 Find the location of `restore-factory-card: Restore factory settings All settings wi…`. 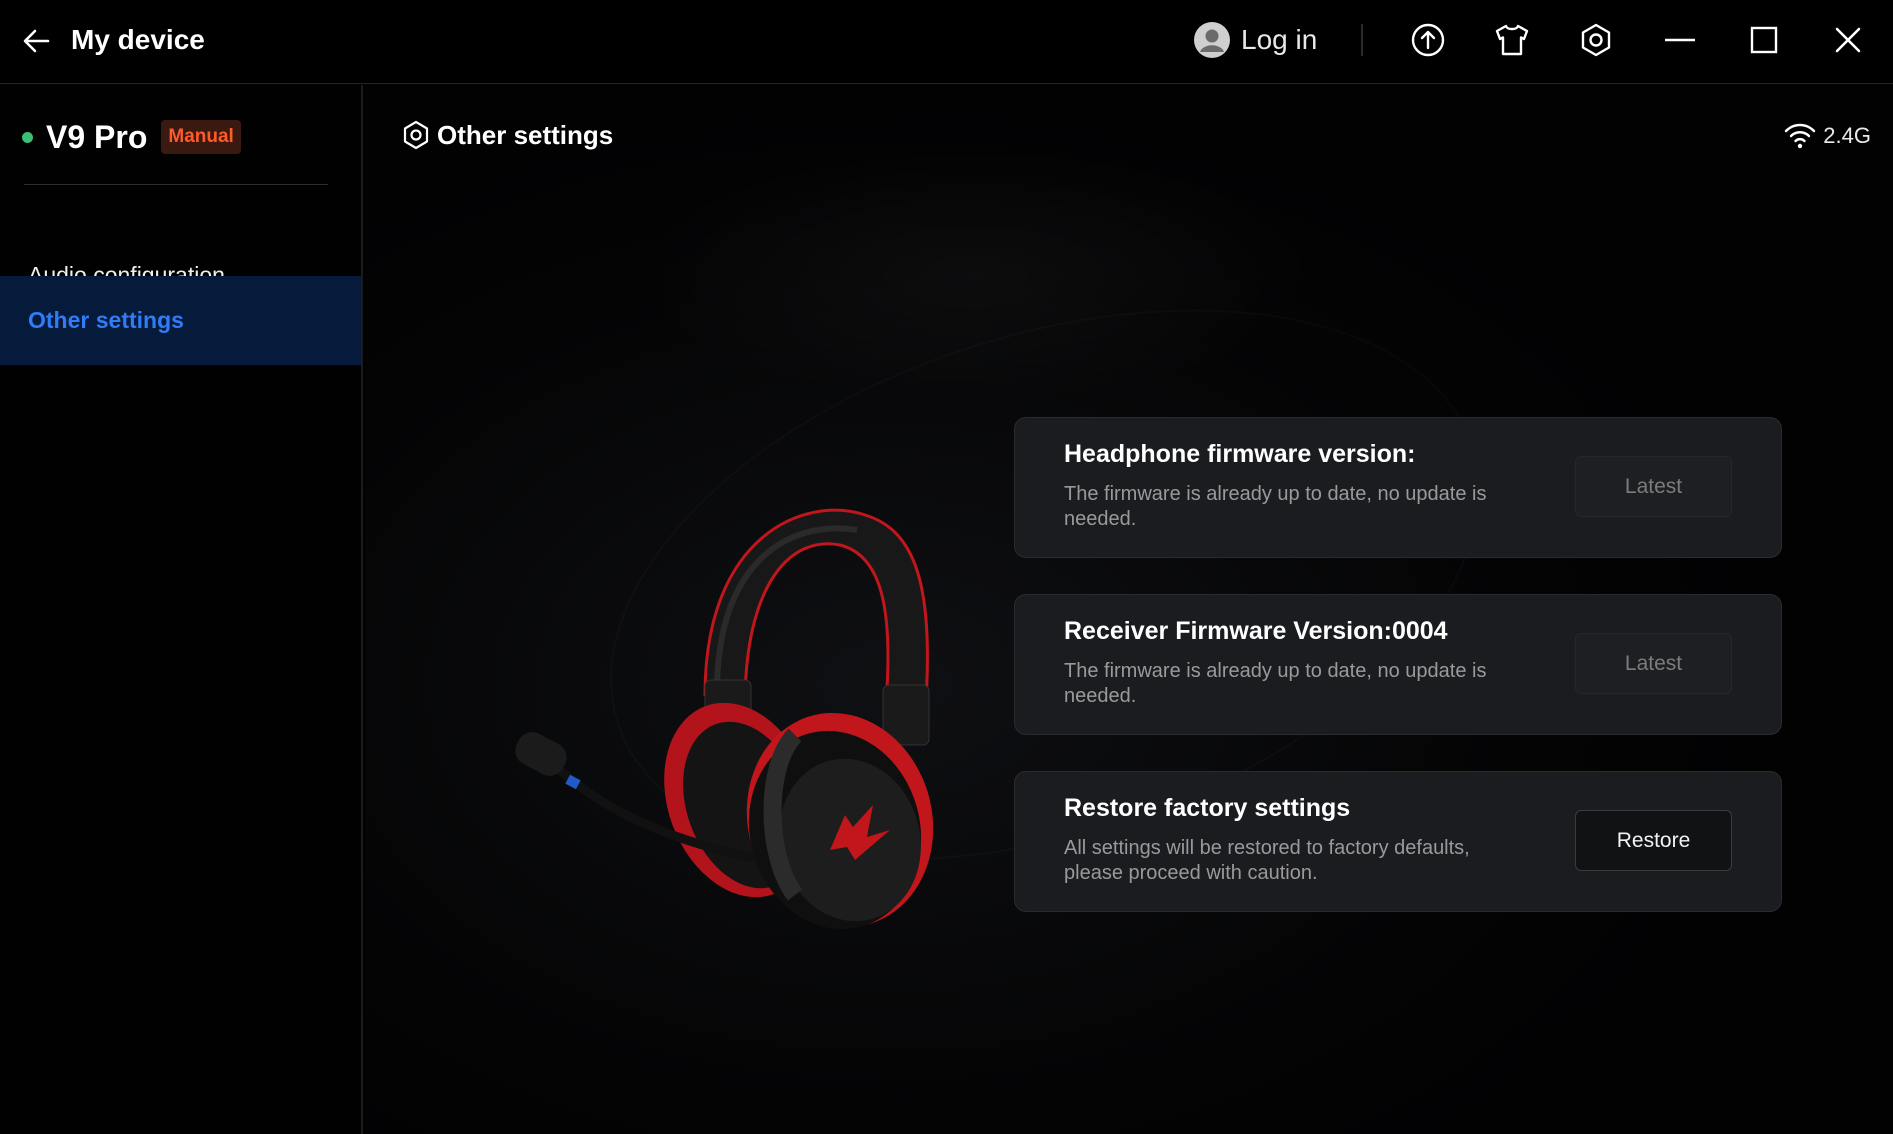

restore-factory-card: Restore factory settings All settings wi… is located at coordinates (1398, 841).